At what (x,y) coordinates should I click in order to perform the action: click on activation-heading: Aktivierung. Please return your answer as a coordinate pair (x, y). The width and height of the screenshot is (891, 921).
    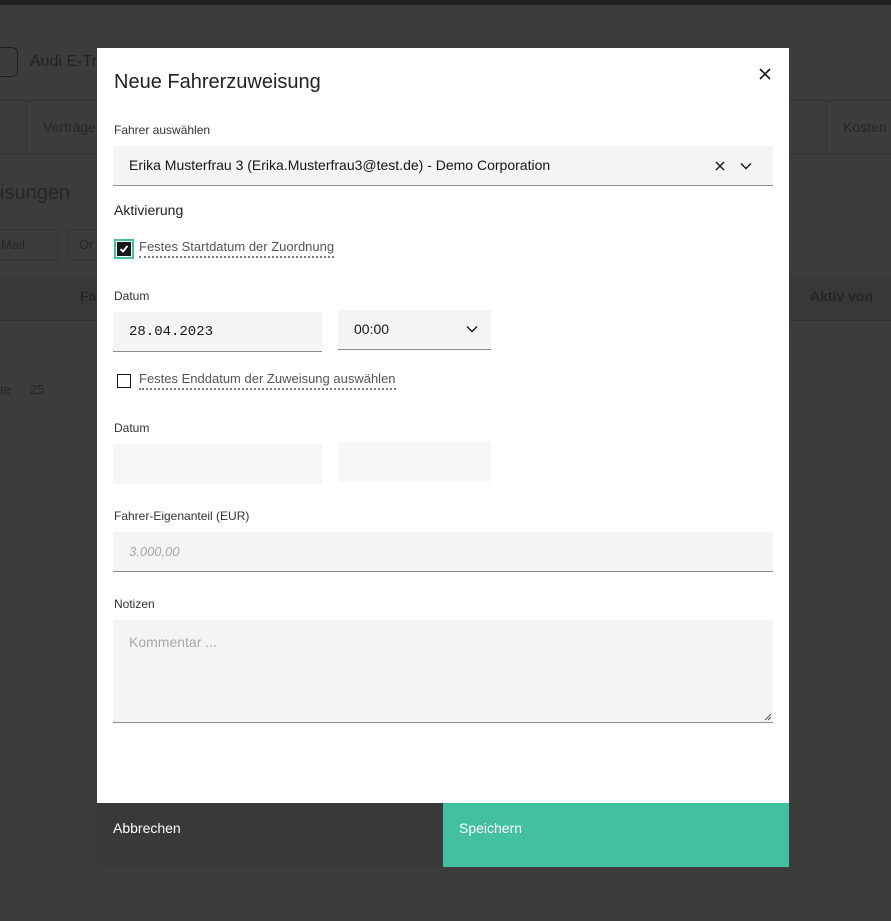
    Looking at the image, I should click on (149, 210).